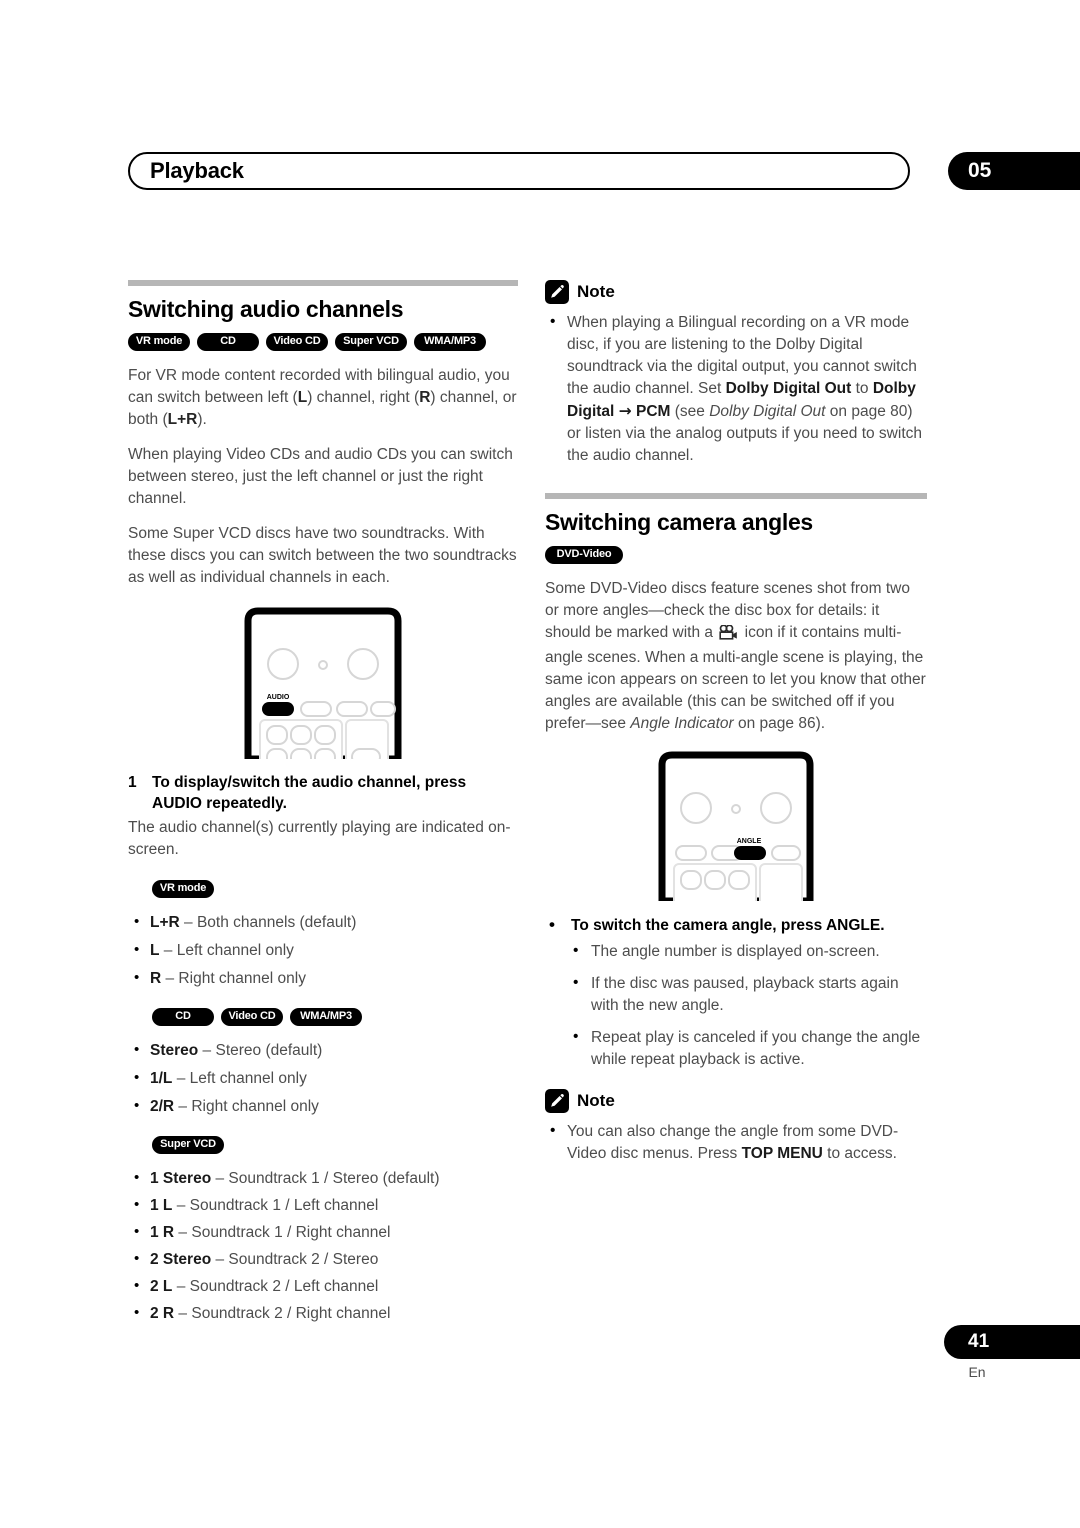  Describe the element at coordinates (161, 1206) in the screenshot. I see `option-term: 1 L` at that location.